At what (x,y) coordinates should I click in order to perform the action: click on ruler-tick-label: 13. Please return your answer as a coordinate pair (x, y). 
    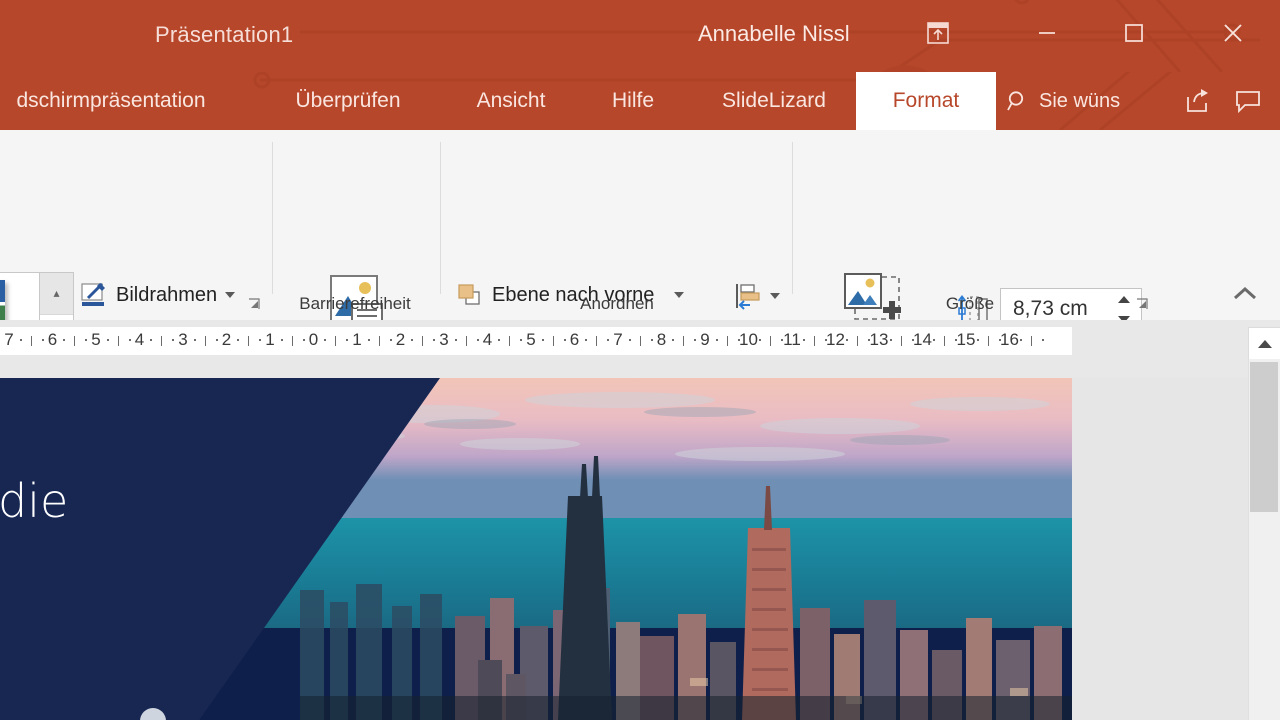
    Looking at the image, I should click on (879, 339).